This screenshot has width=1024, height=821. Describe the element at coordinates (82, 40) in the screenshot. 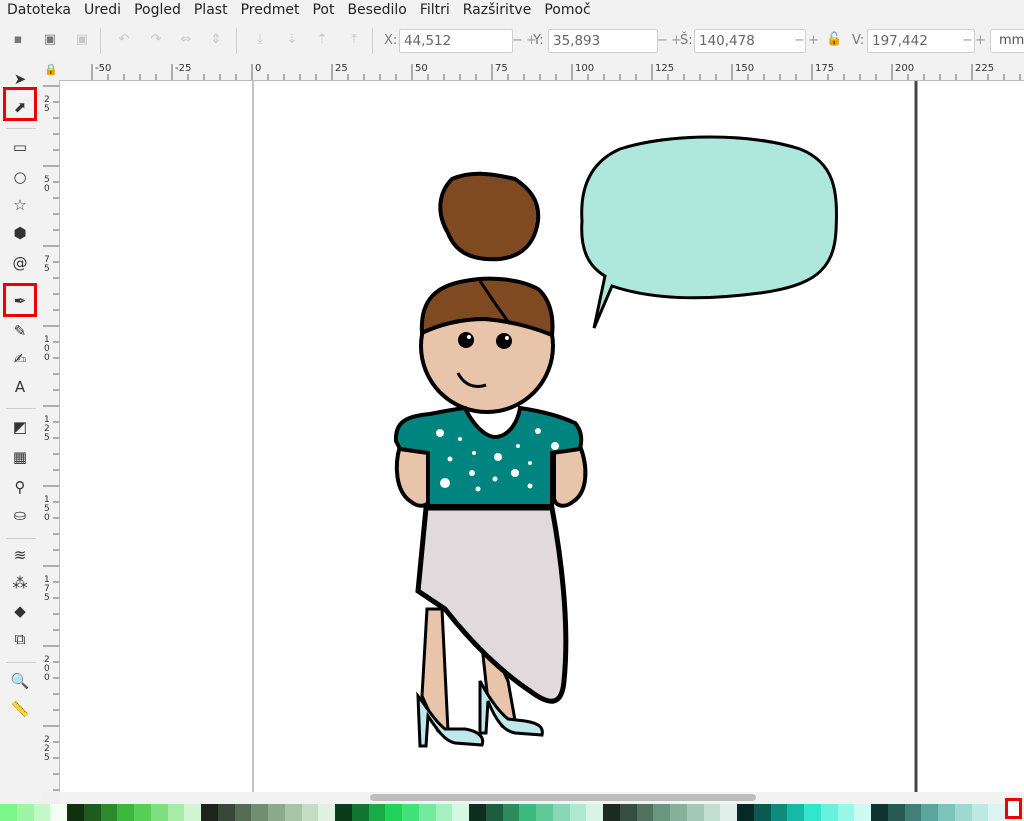

I see `deselect-icon: ▣` at that location.